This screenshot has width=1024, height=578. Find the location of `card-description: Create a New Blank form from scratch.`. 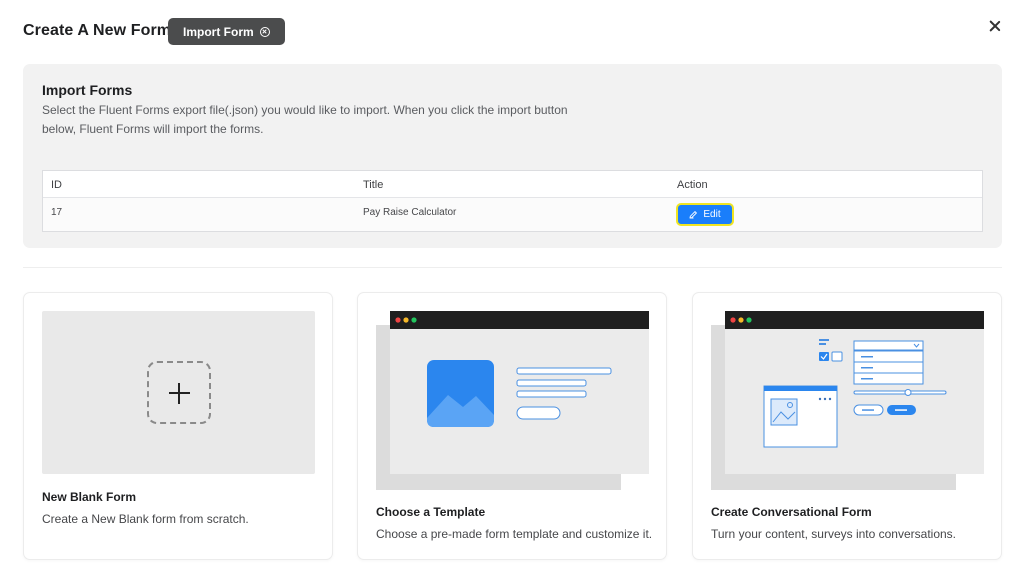

card-description: Create a New Blank form from scratch. is located at coordinates (145, 519).